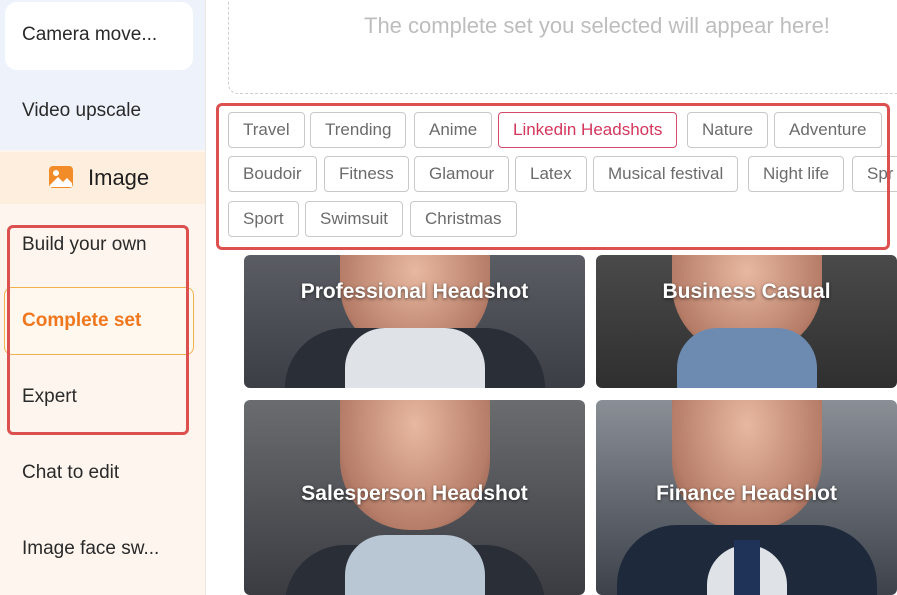  What do you see at coordinates (70, 473) in the screenshot?
I see `sidebar-item-chat-to-edit: Chat to edit` at bounding box center [70, 473].